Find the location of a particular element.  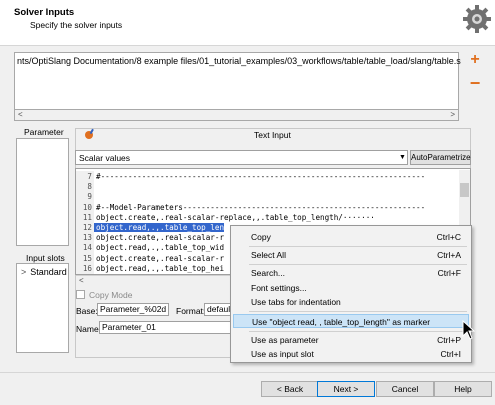

page-subtitle: Specify the solver inputs is located at coordinates (76, 25).